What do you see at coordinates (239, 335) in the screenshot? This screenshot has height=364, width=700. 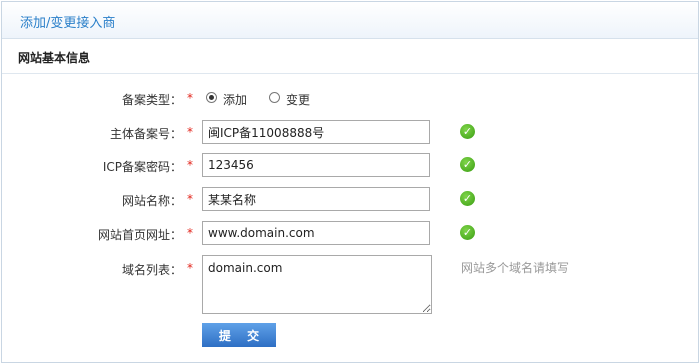 I see `submit-button: 提 交` at bounding box center [239, 335].